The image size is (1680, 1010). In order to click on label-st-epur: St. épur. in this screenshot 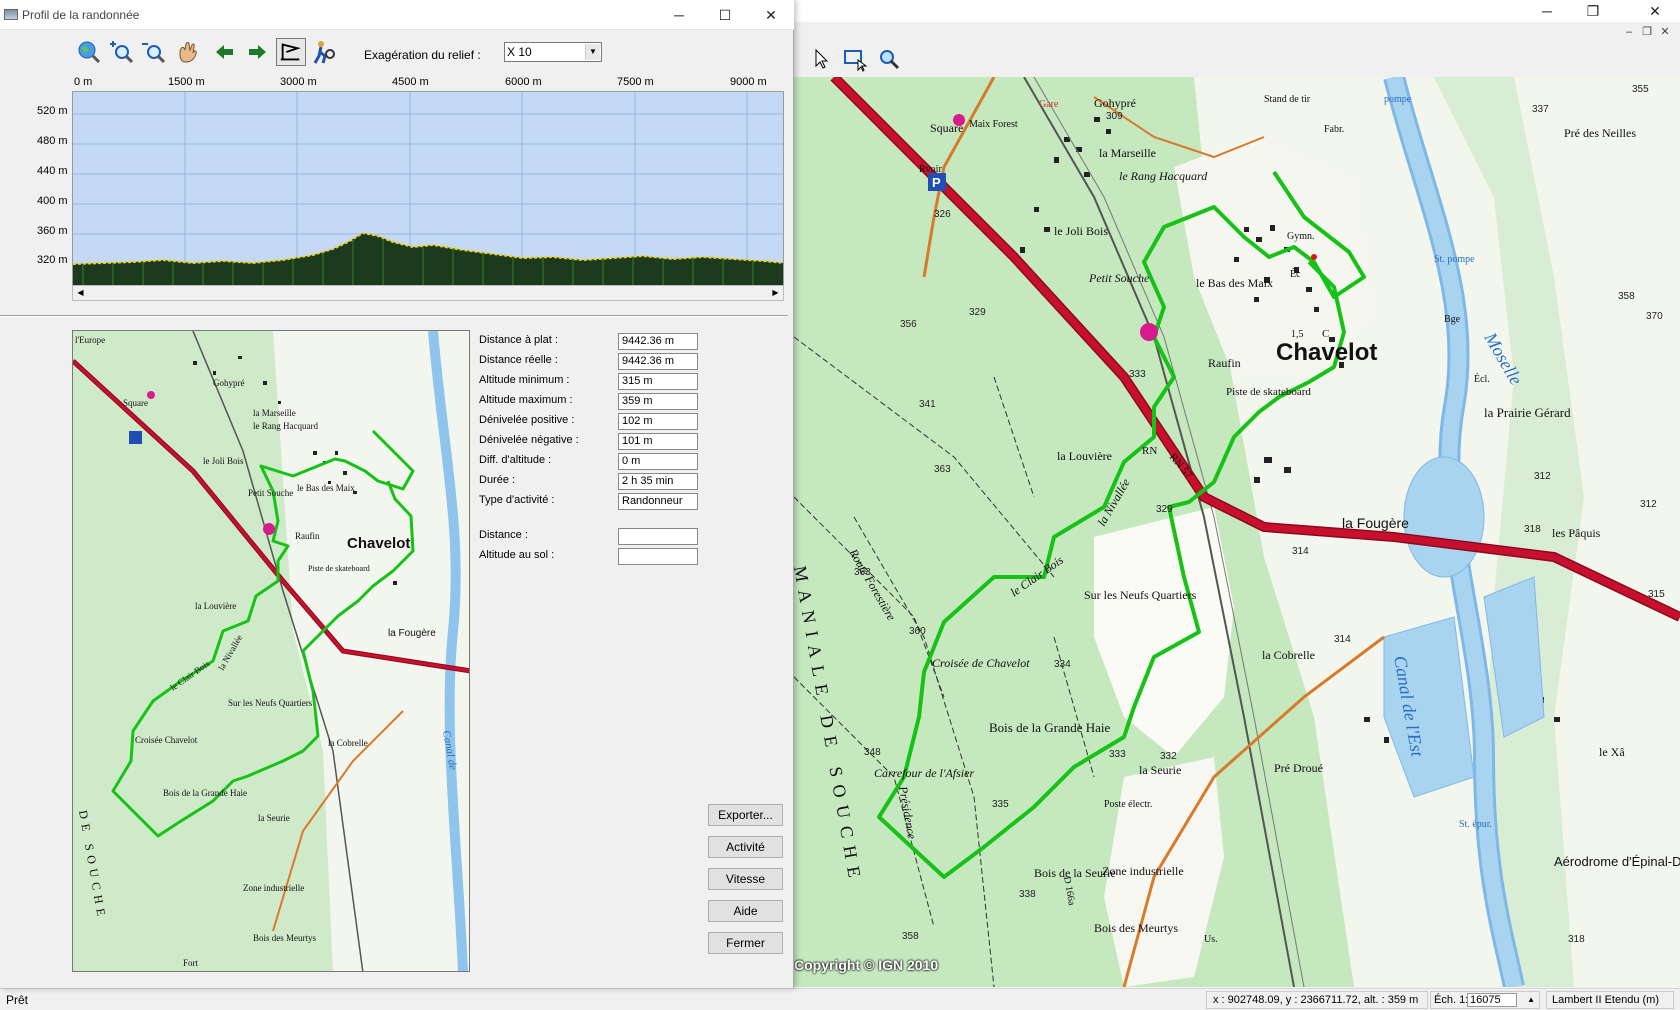, I will do `click(1475, 824)`.